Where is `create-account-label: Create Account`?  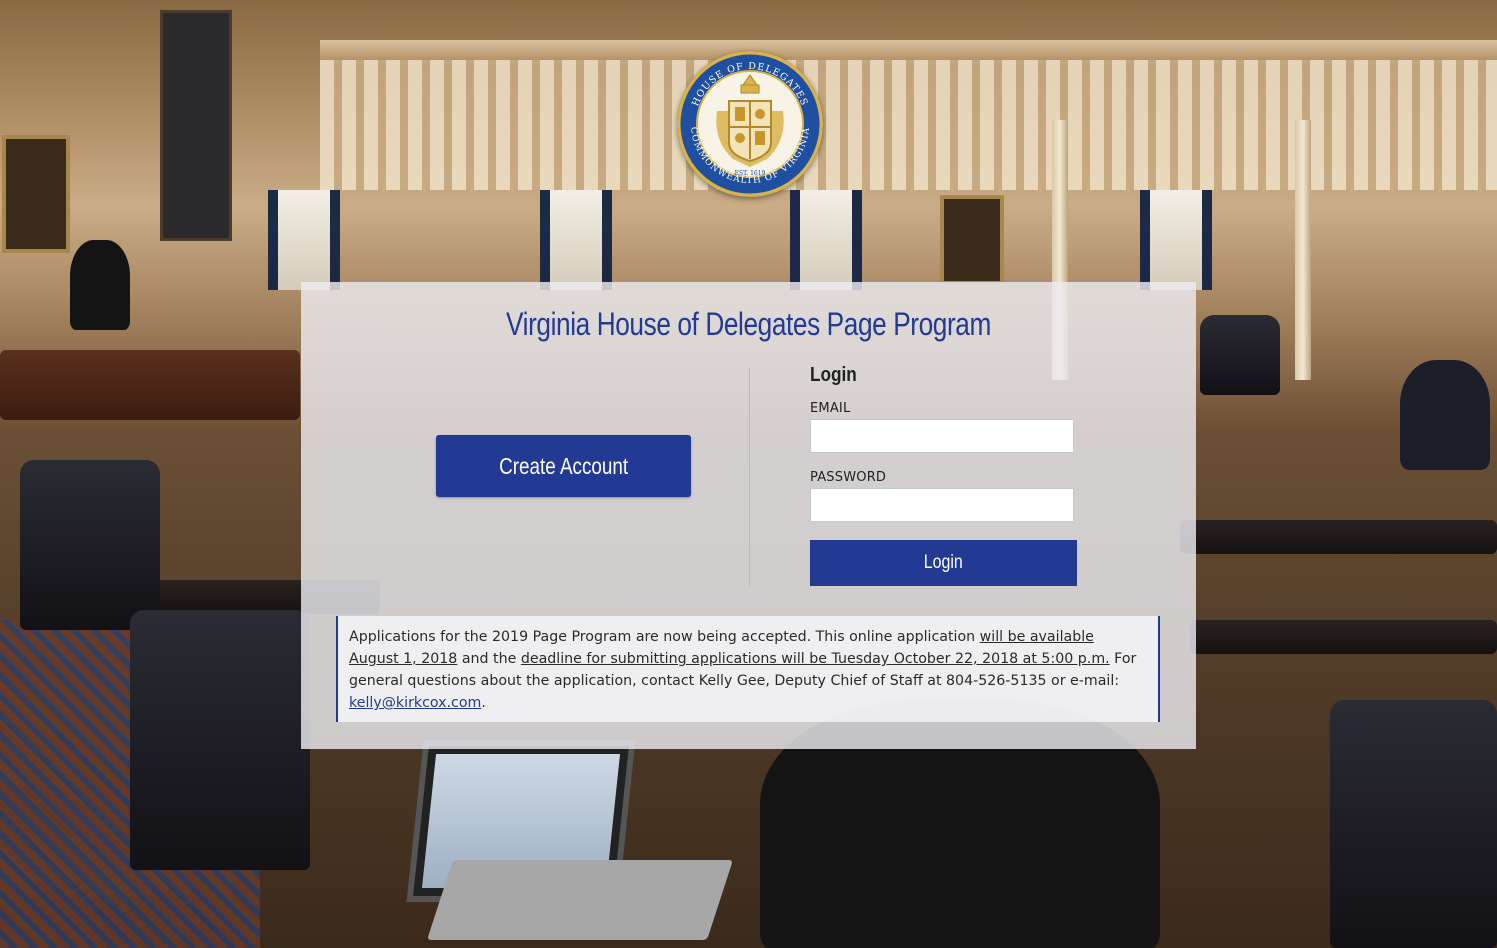
create-account-label: Create Account is located at coordinates (563, 465).